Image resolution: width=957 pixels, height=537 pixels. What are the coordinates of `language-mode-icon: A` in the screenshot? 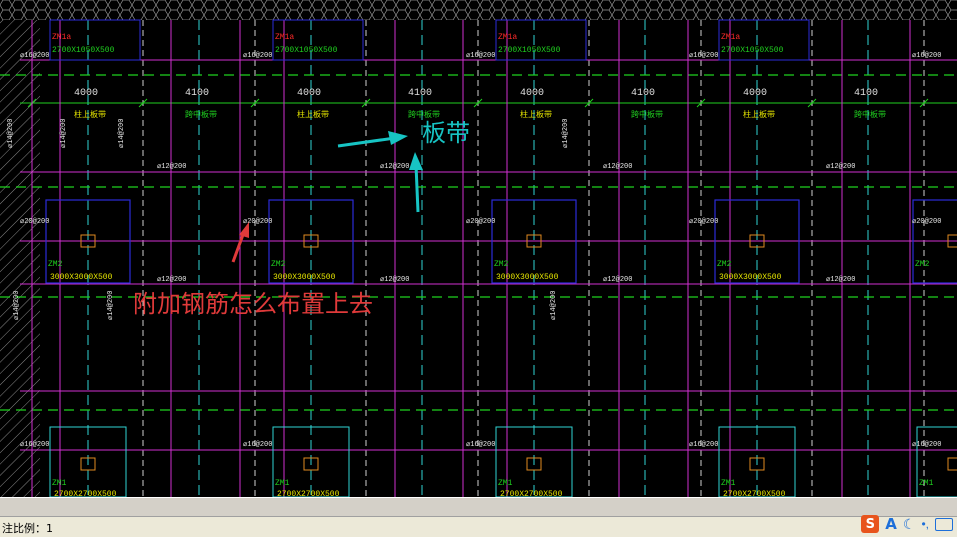 It's located at (891, 524).